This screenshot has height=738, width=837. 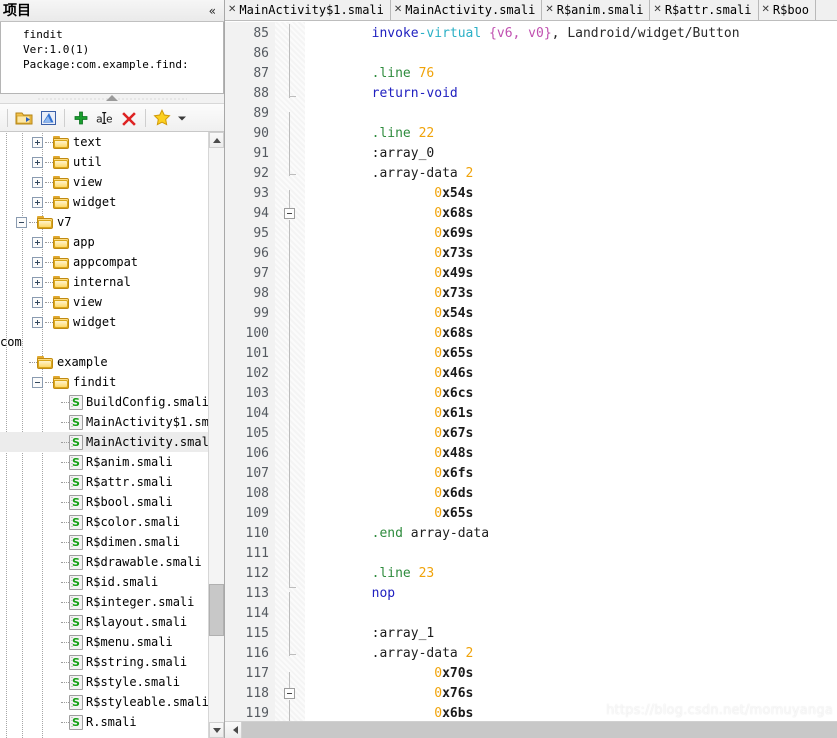 I want to click on scroll-down-button, so click(x=216, y=730).